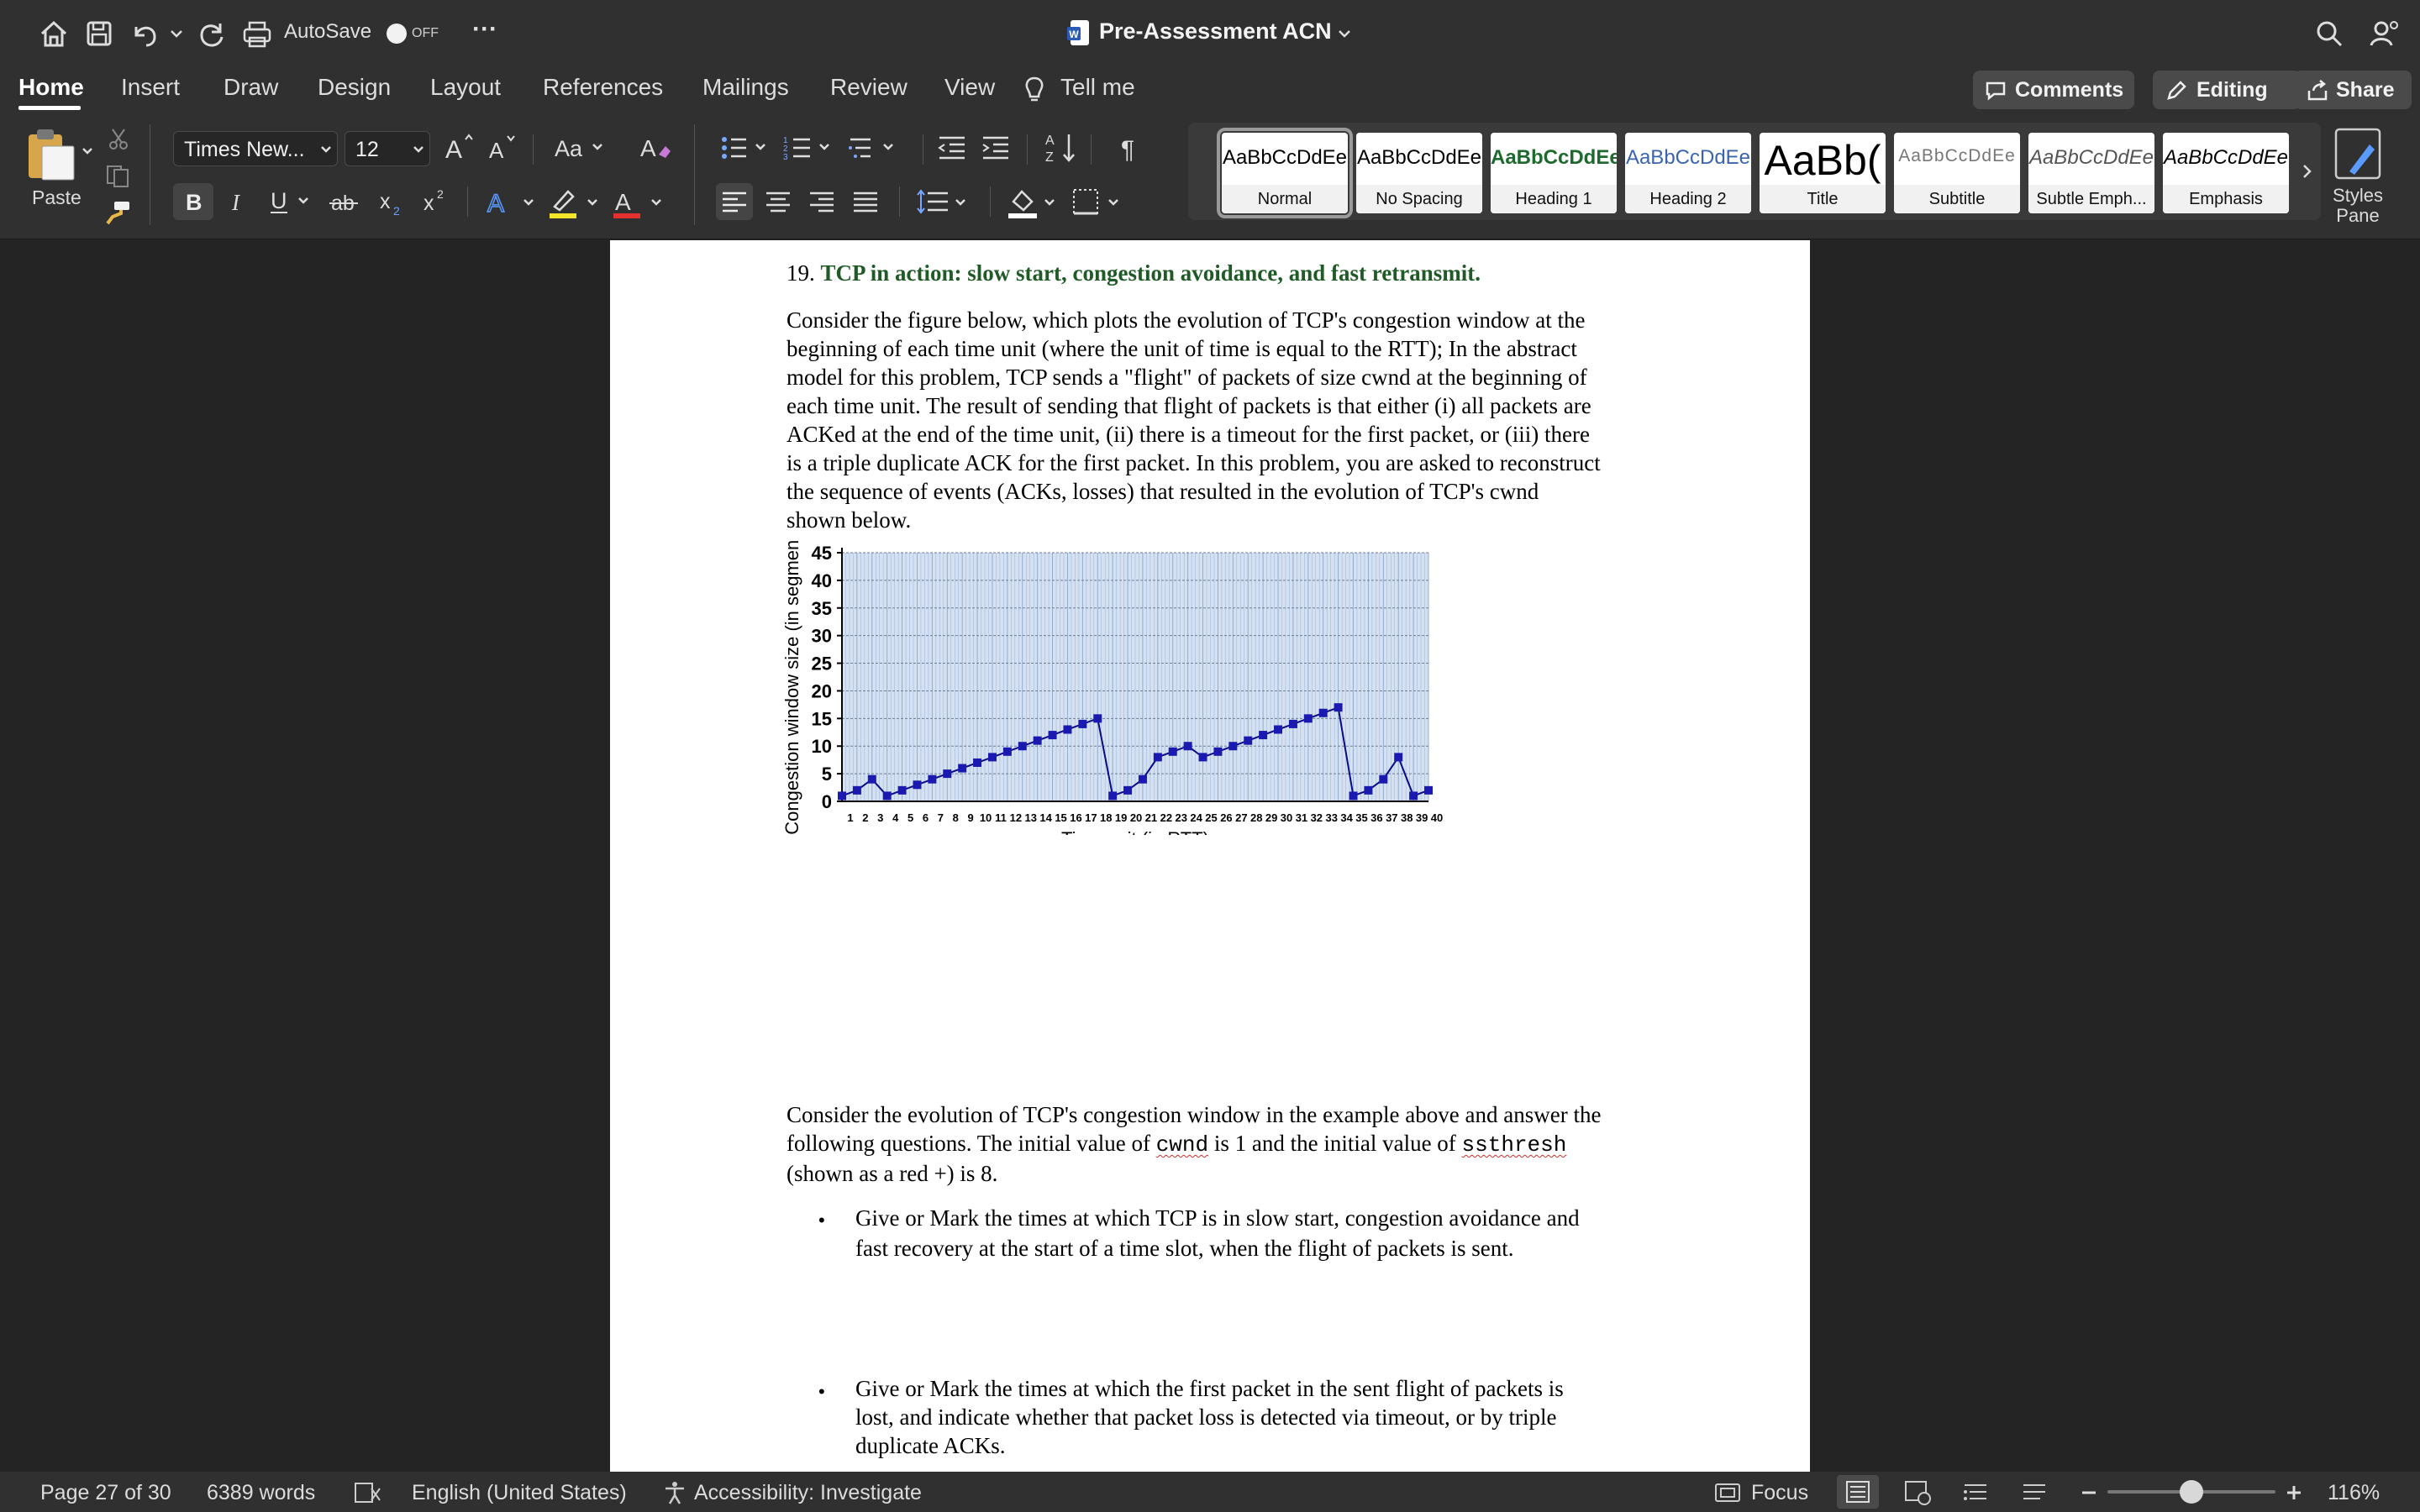 This screenshot has width=2420, height=1512. What do you see at coordinates (1688, 173) in the screenshot?
I see `style-heading-2: AaBbCcDdEe Heading 2` at bounding box center [1688, 173].